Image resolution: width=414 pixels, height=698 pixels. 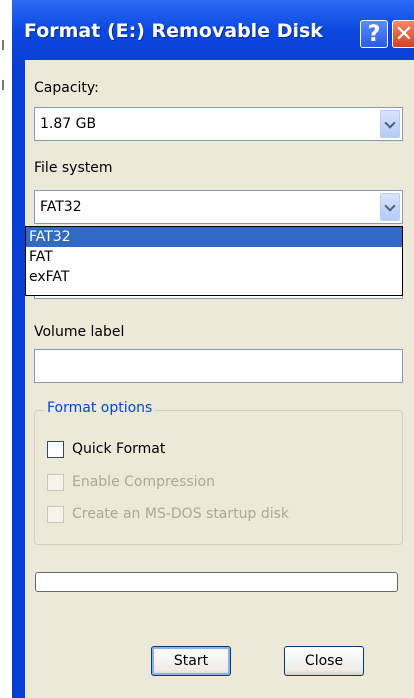 I want to click on quick-format-label: Quick Format, so click(x=119, y=449).